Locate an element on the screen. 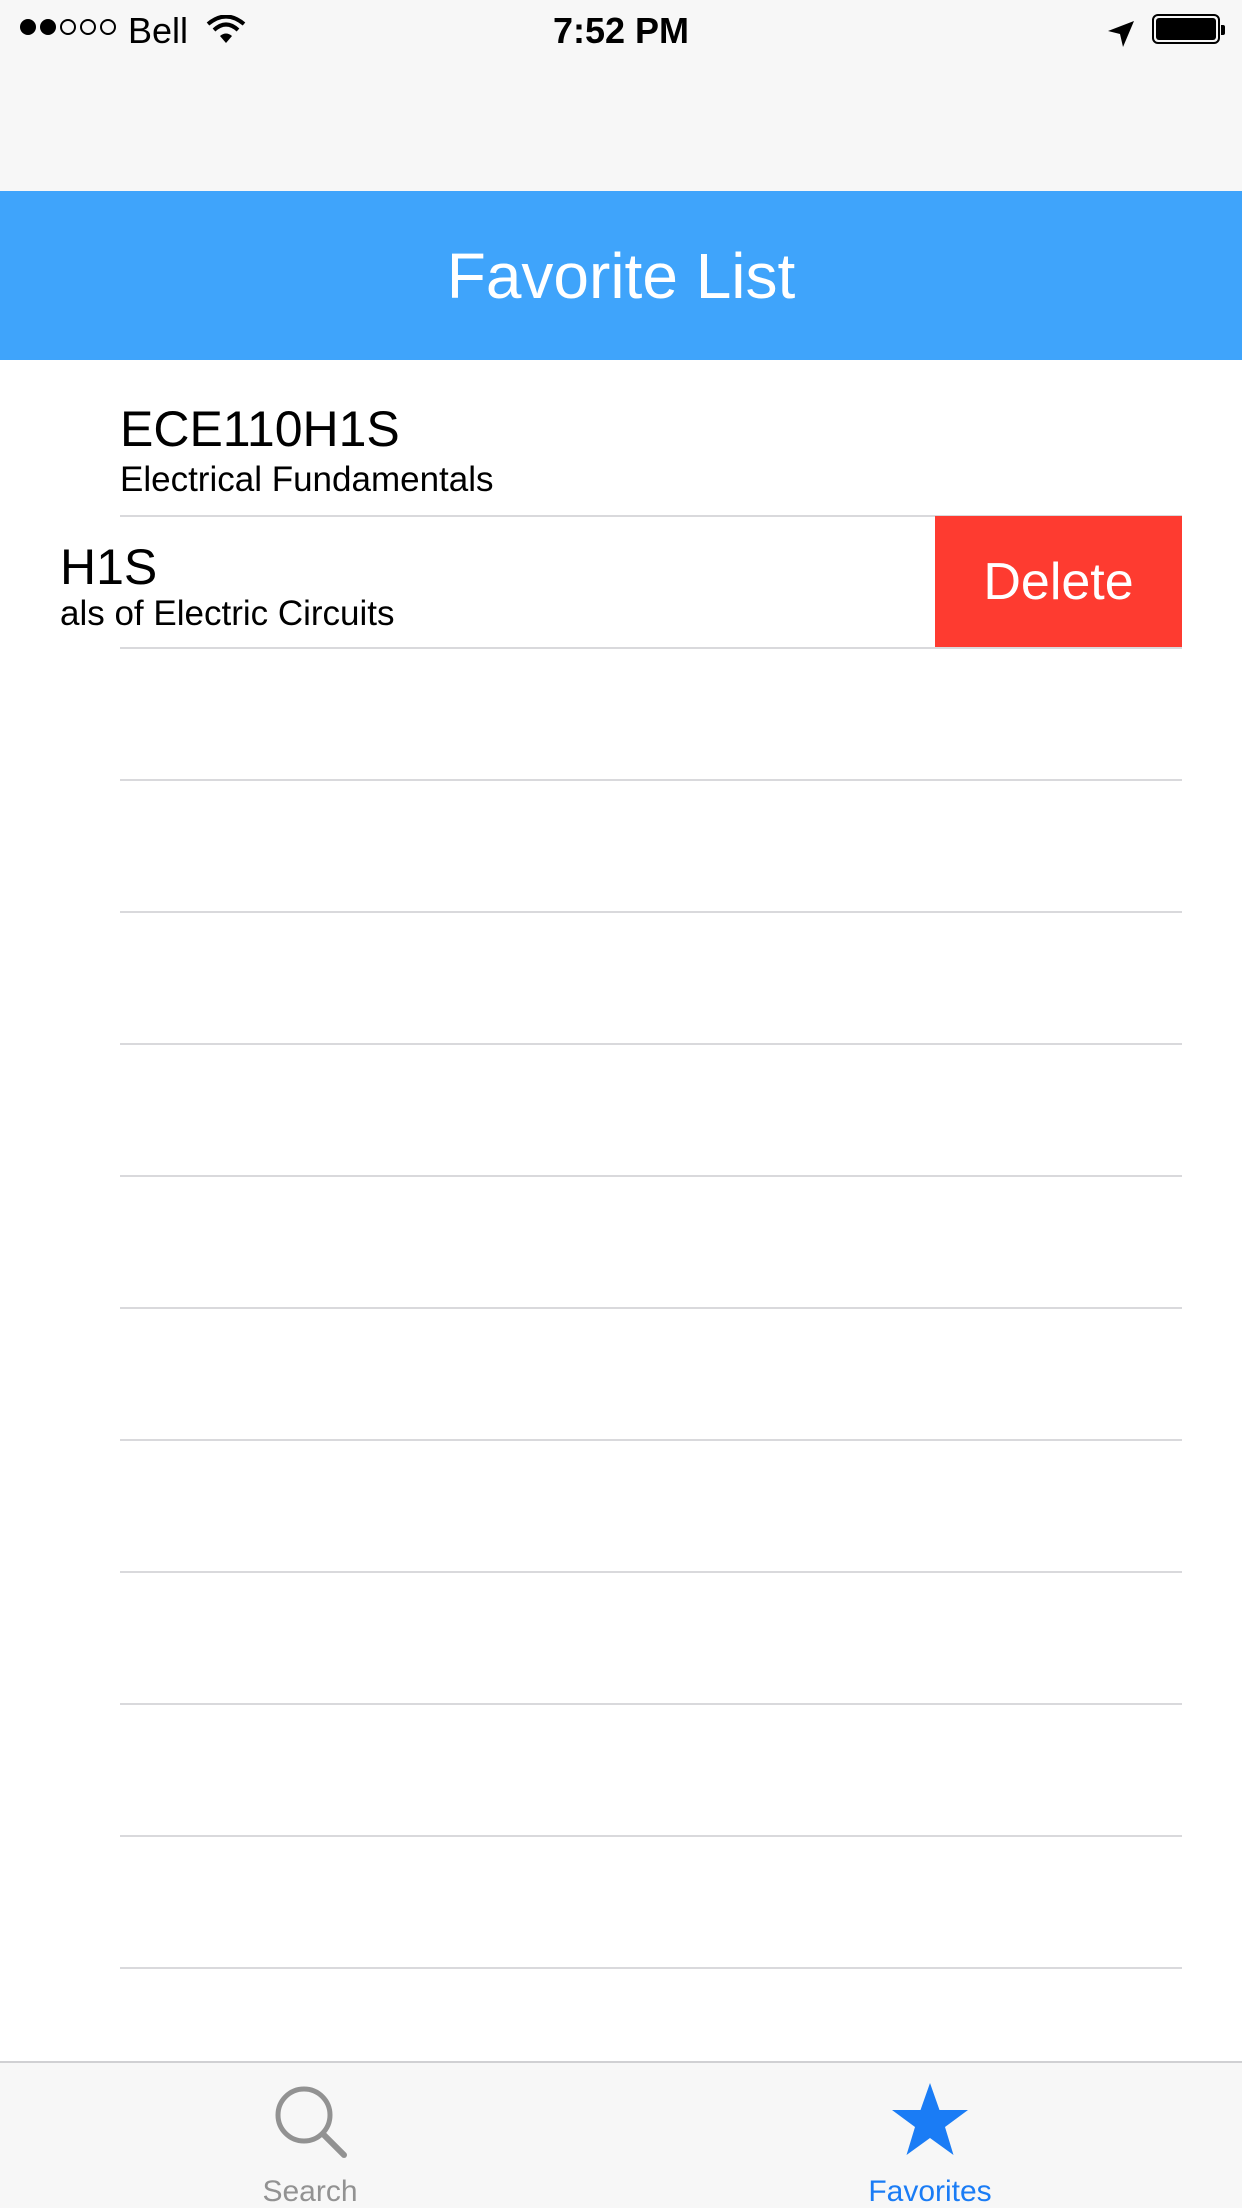 This screenshot has height=2210, width=1242. location-arrow-icon is located at coordinates (1121, 37).